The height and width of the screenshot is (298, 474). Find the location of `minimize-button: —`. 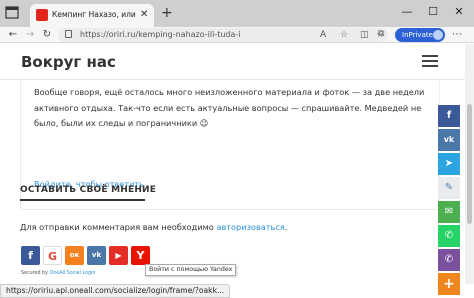

minimize-button: — is located at coordinates (407, 12).